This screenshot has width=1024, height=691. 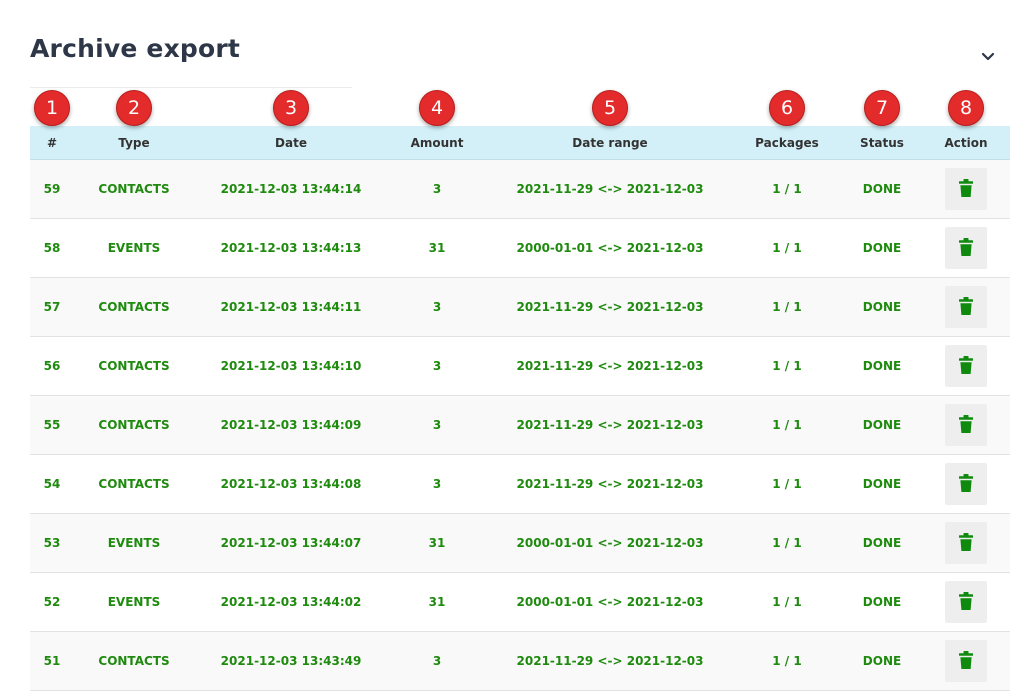 I want to click on row-id: 54, so click(x=52, y=484).